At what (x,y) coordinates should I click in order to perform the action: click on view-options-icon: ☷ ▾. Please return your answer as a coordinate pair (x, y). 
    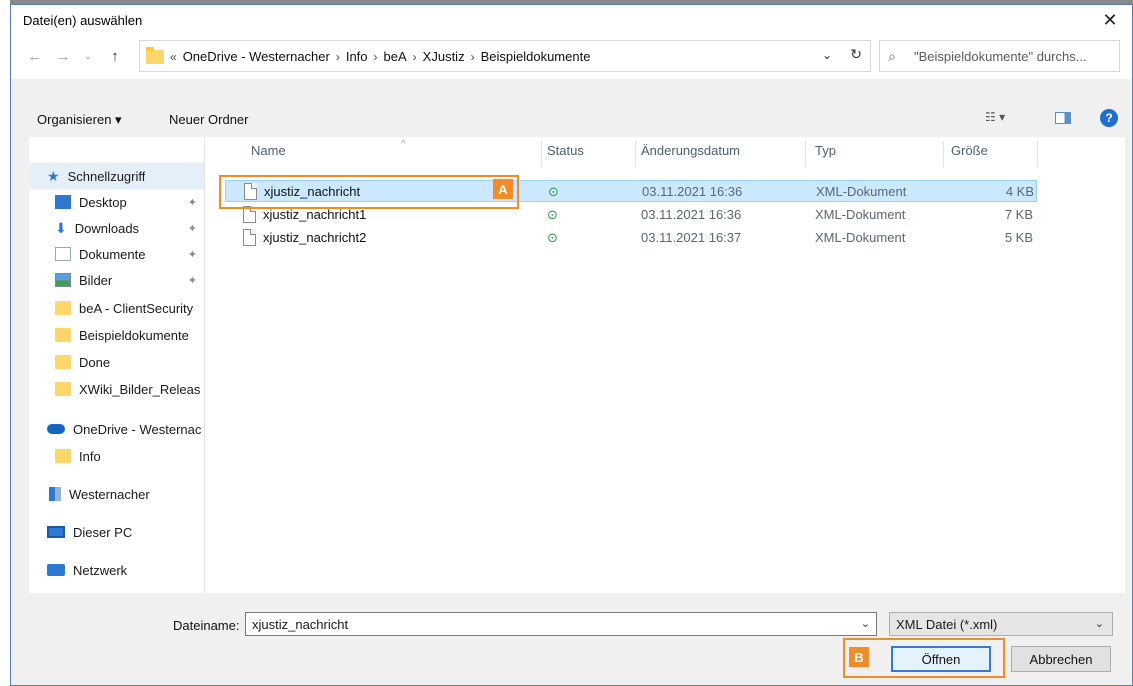
    Looking at the image, I should click on (995, 117).